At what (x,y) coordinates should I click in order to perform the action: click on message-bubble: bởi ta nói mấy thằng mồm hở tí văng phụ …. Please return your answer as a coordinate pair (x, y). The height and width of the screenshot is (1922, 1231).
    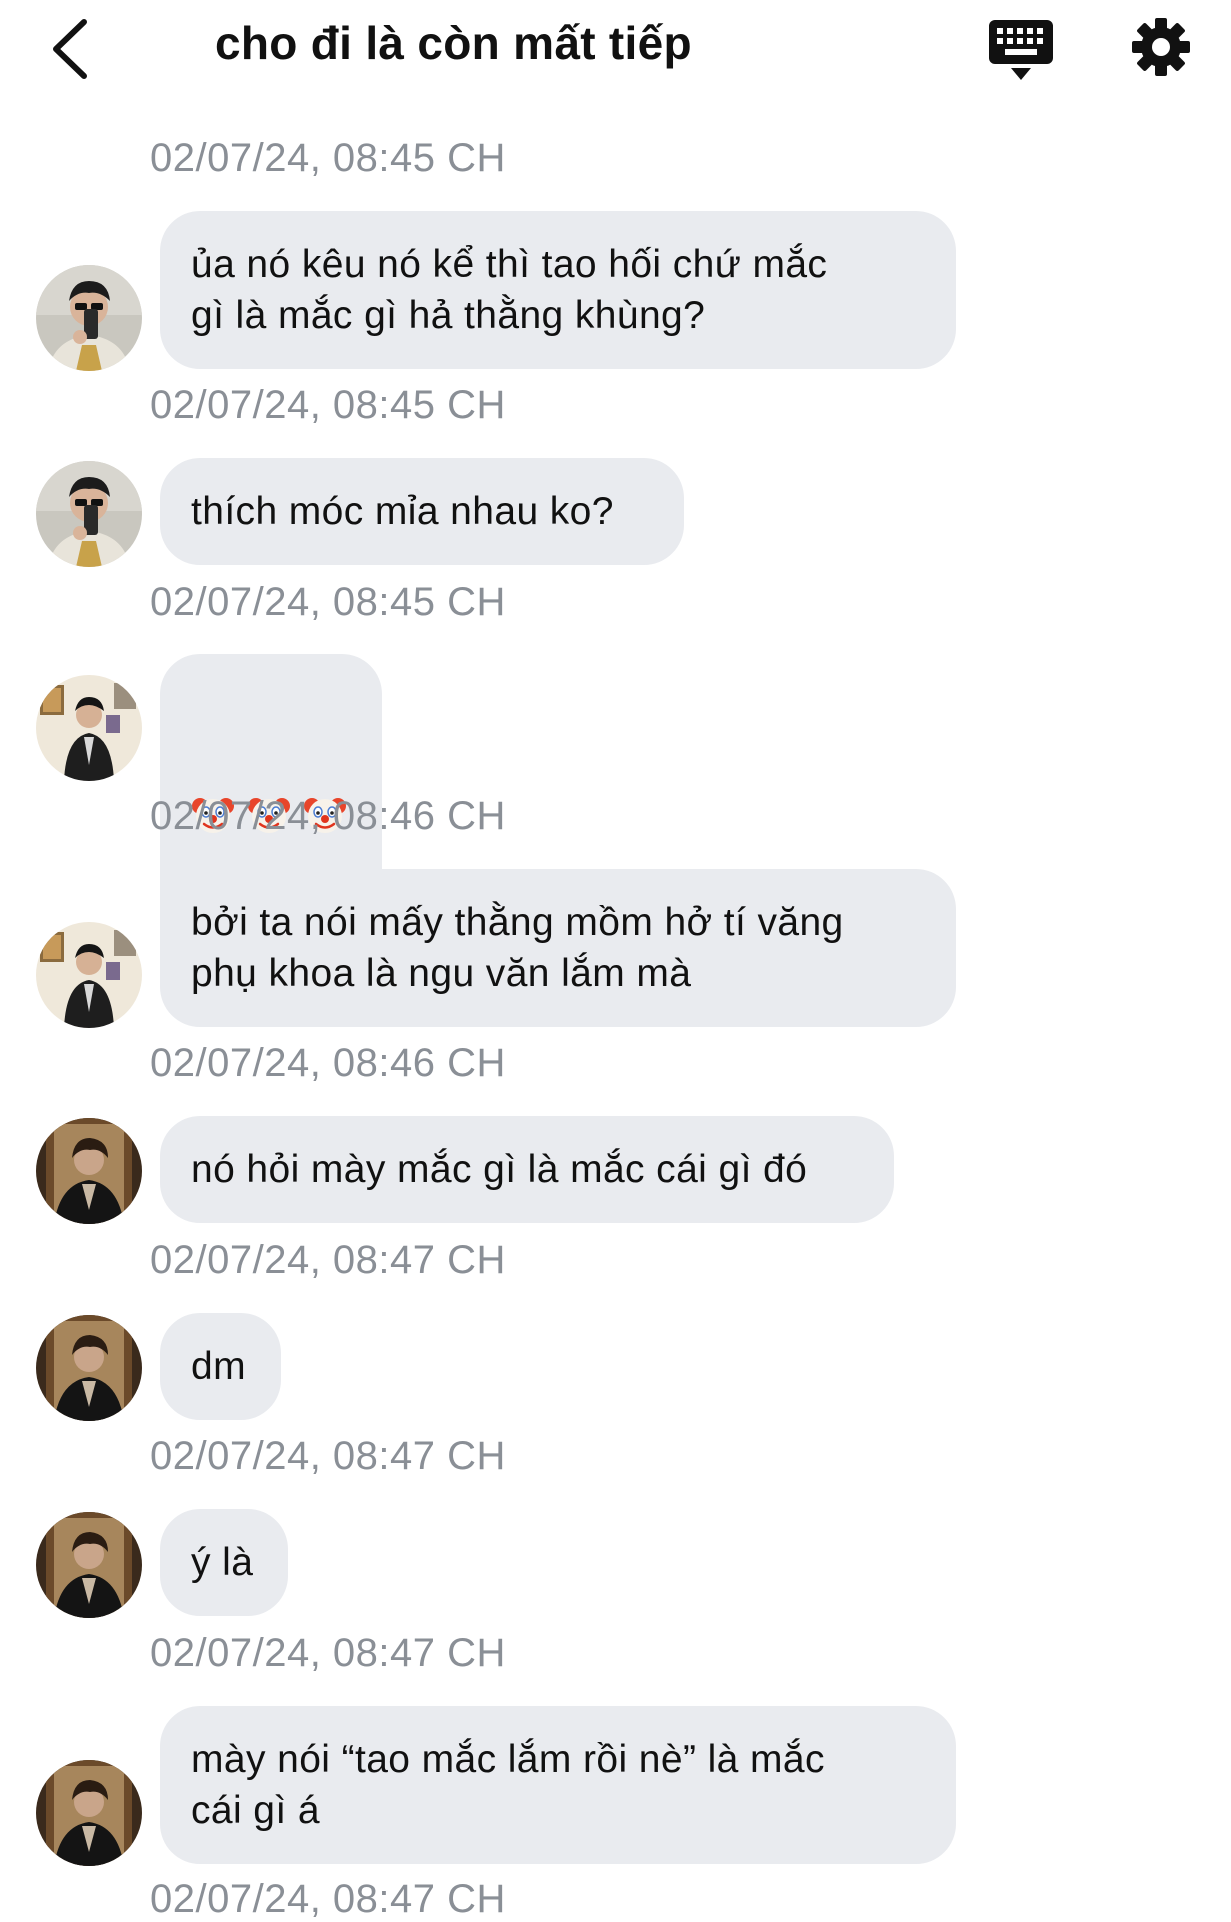
    Looking at the image, I should click on (558, 948).